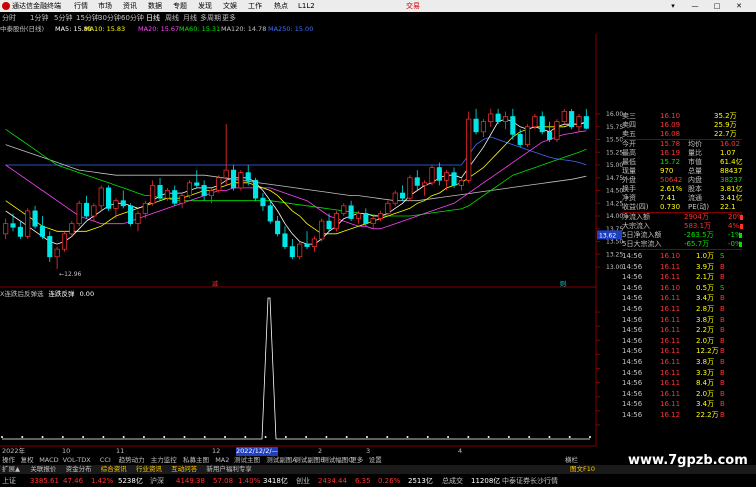  What do you see at coordinates (11, 469) in the screenshot?
I see `extension-tab: 扩展▲` at bounding box center [11, 469].